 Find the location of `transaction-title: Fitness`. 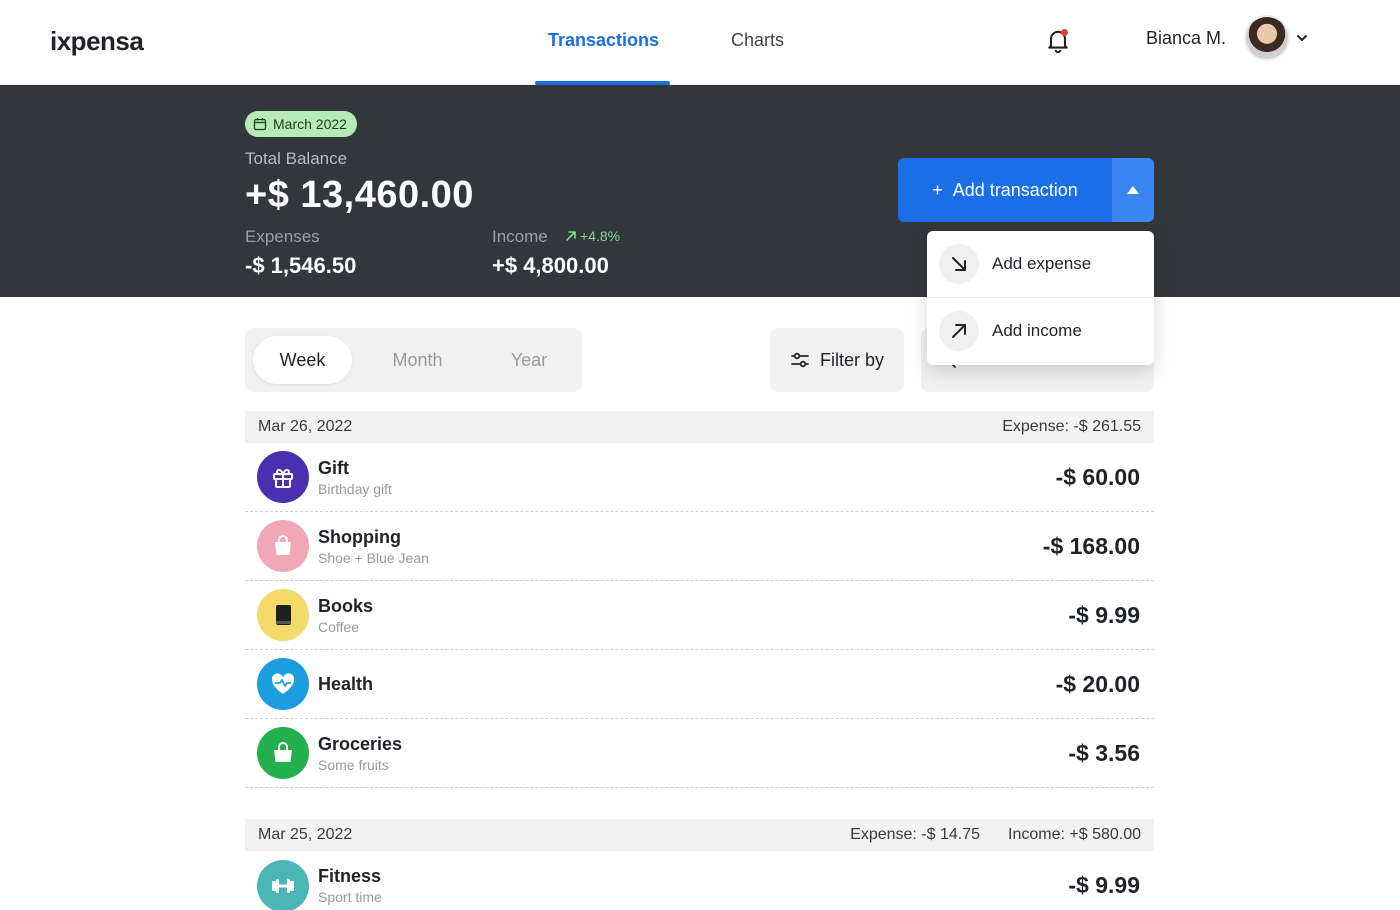

transaction-title: Fitness is located at coordinates (350, 876).